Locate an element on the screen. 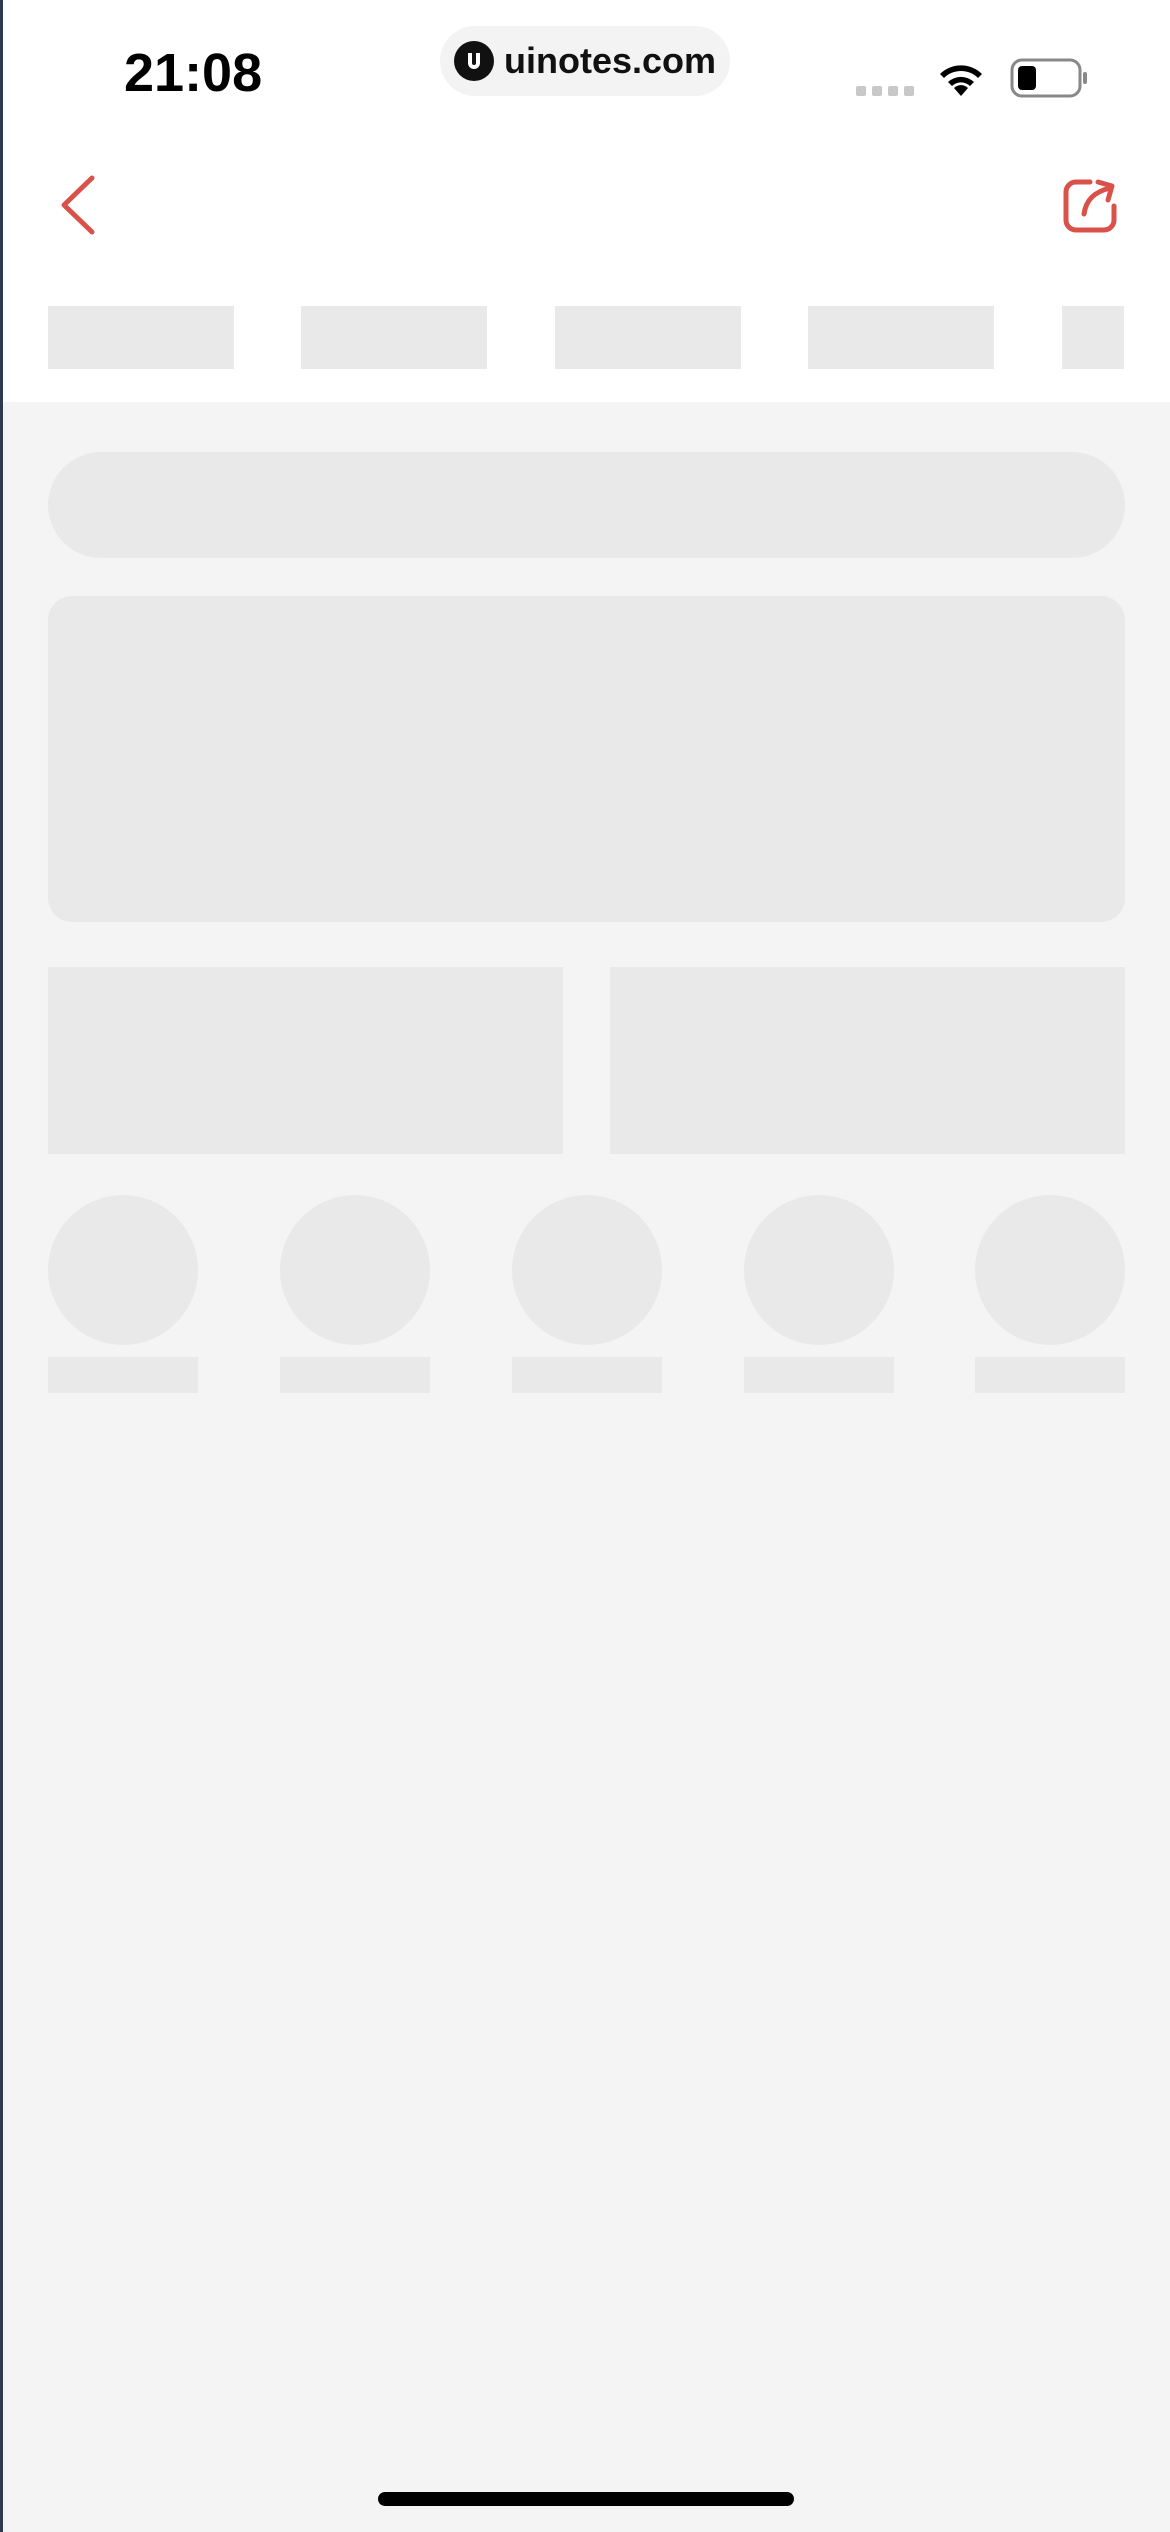 The width and height of the screenshot is (1170, 2532). url-pill: uinotes.com is located at coordinates (585, 61).